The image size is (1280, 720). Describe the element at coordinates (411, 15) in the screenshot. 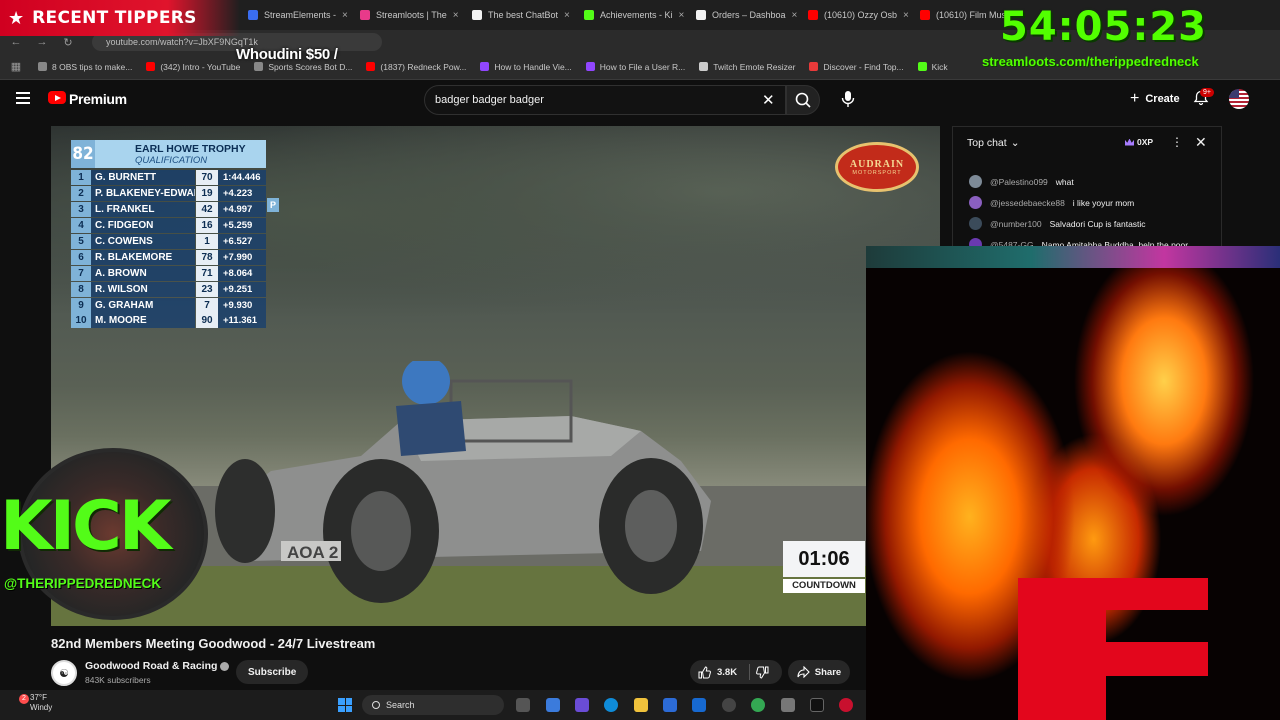

I see `browser-tab-label: Streamloots | The` at that location.